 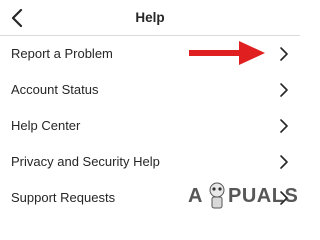 I want to click on top-bar: Help, so click(x=150, y=18).